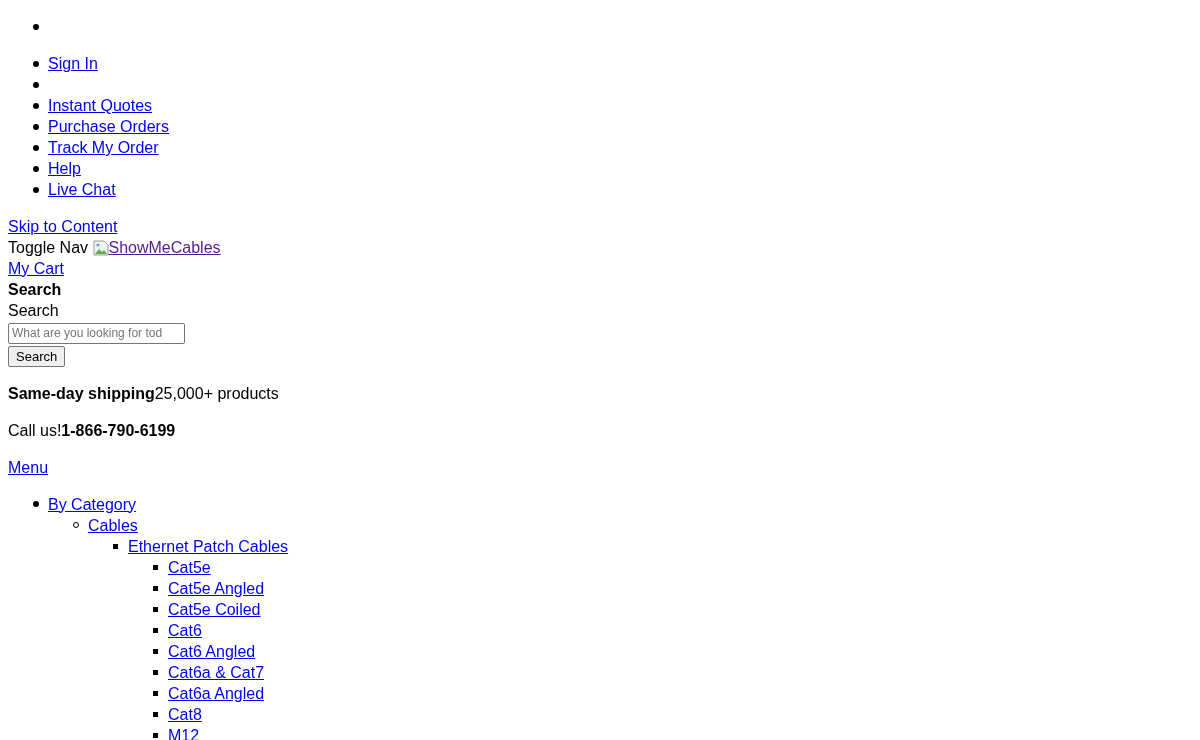  What do you see at coordinates (96, 333) in the screenshot?
I see `search-field: What are you looking for tod` at bounding box center [96, 333].